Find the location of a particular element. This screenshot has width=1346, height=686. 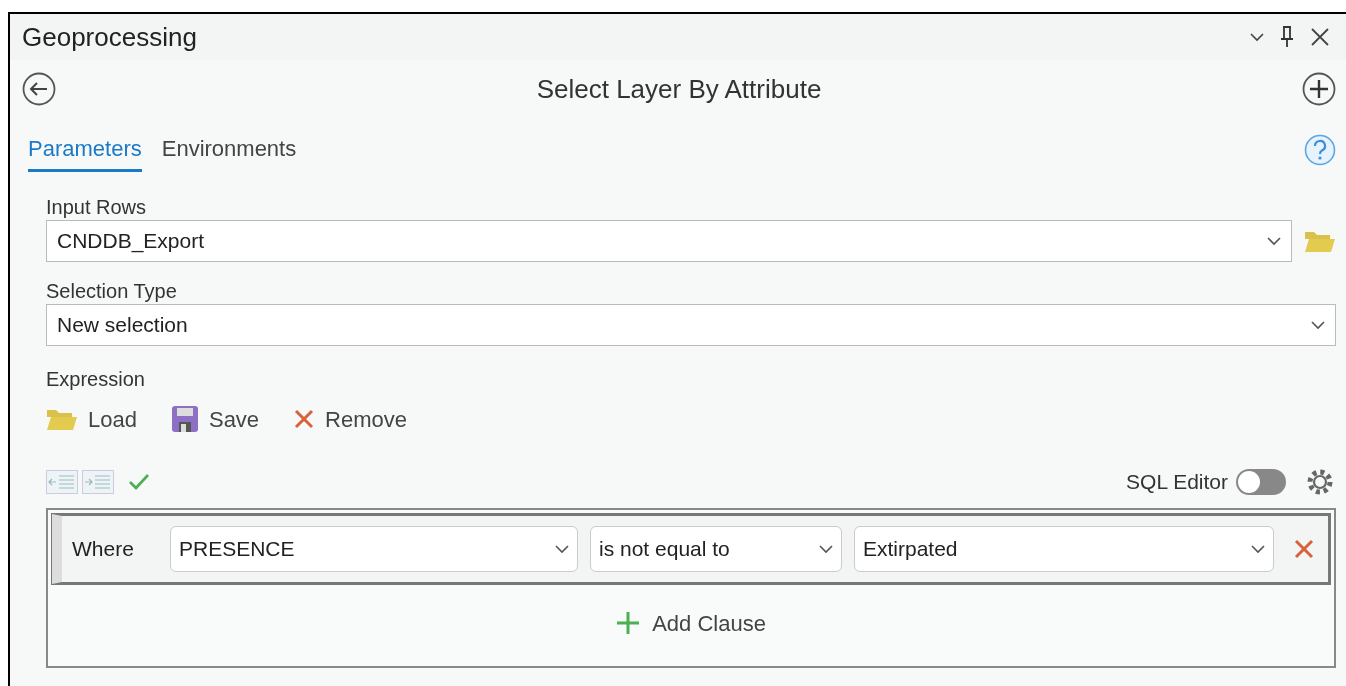

pin-icon is located at coordinates (1287, 37).